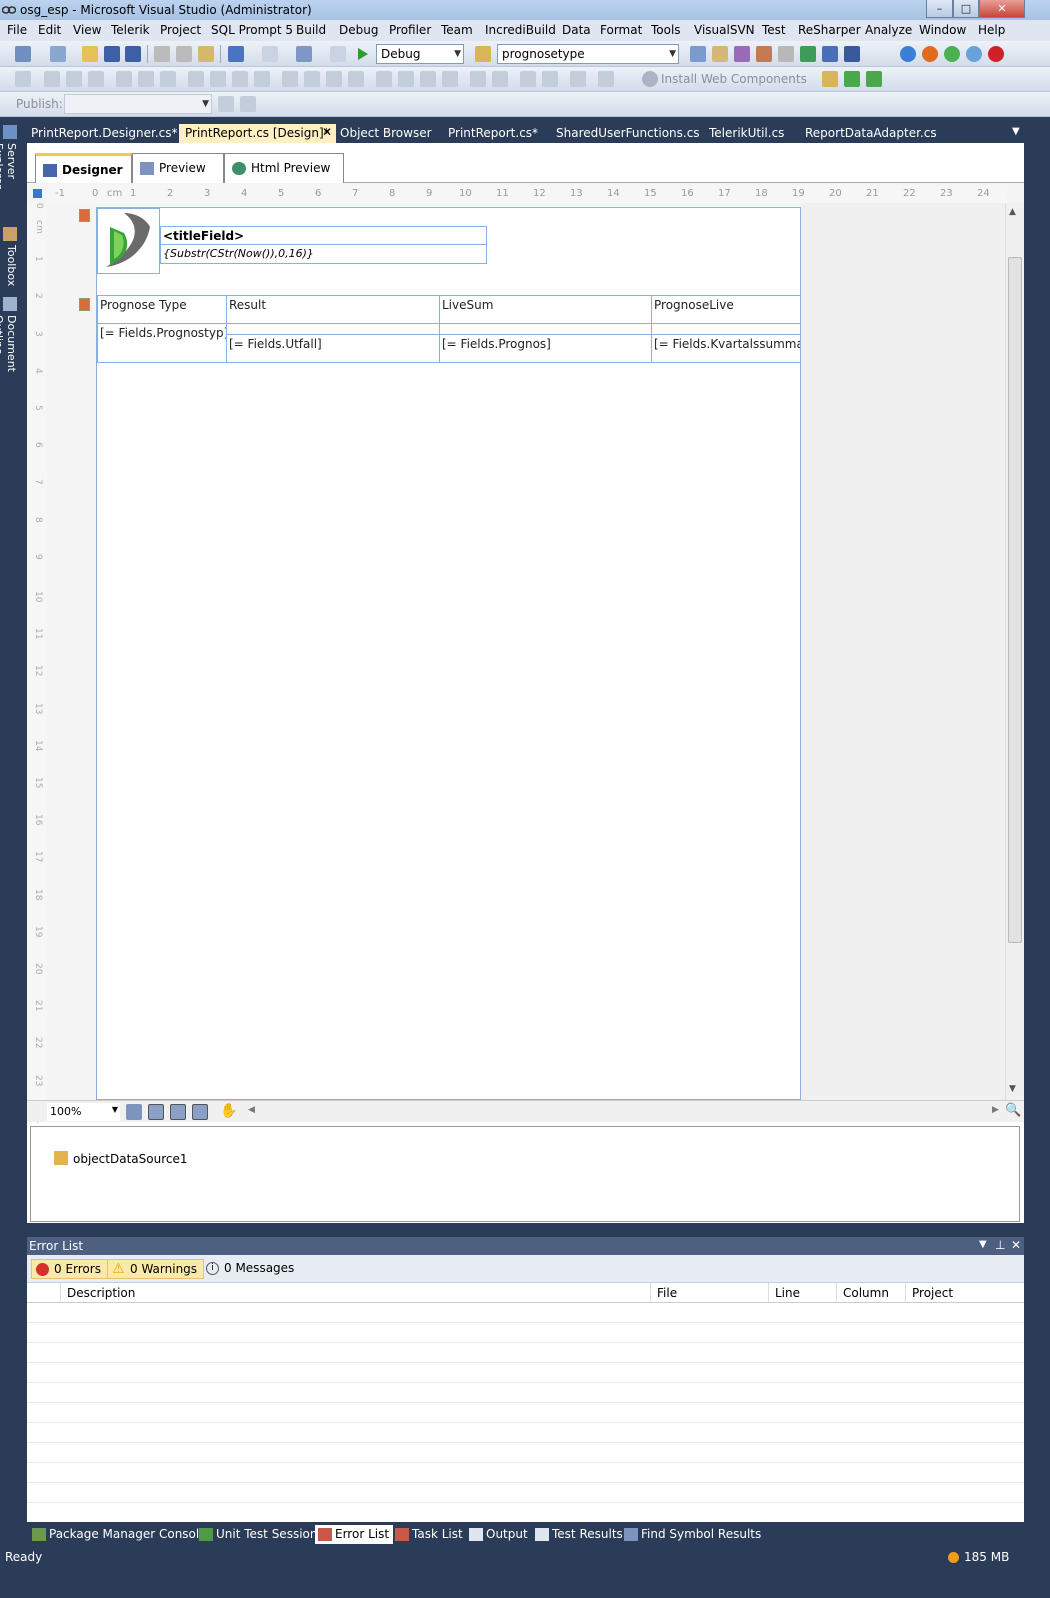 The image size is (1050, 1598). Describe the element at coordinates (156, 1269) in the screenshot. I see `warnings-filter-button: ⚠ 0 Warnings` at that location.